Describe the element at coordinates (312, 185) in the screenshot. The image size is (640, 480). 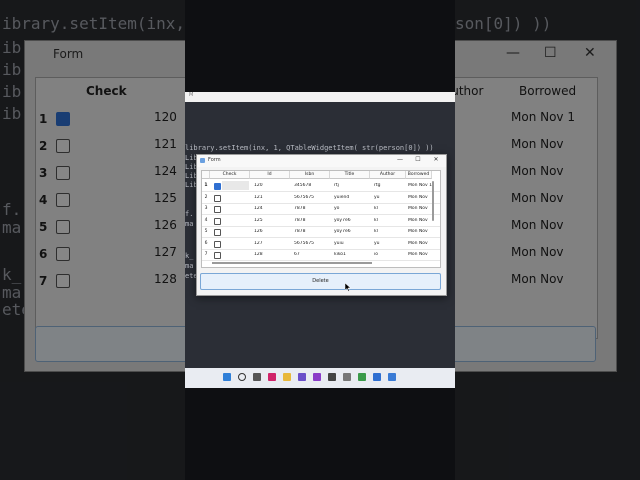
I see `cell-isbn: 345678` at that location.